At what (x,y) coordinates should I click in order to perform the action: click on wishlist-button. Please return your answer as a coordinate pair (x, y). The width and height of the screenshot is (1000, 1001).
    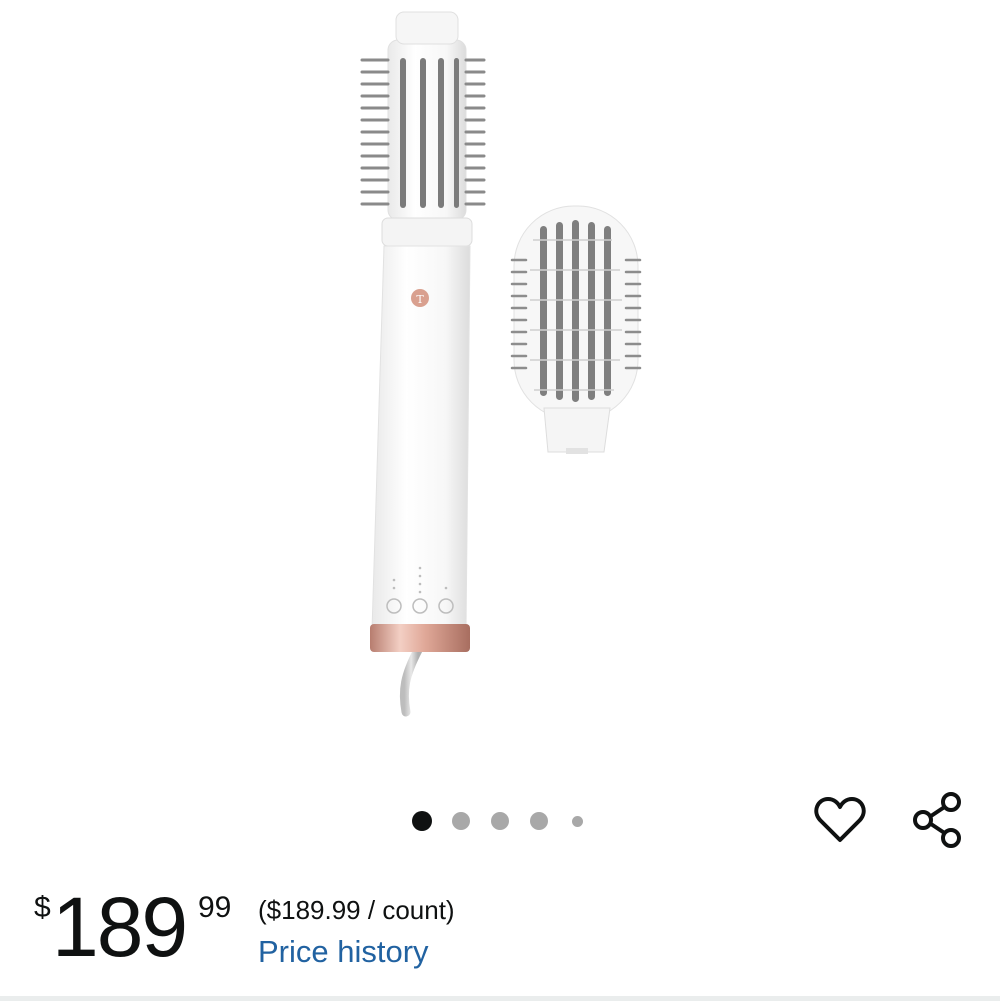
    Looking at the image, I should click on (840, 820).